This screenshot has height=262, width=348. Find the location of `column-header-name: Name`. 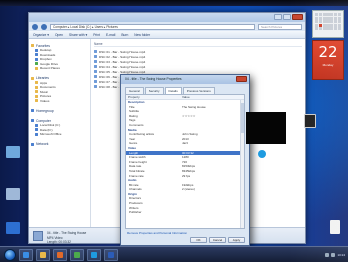

column-header-name: Name is located at coordinates (198, 44).